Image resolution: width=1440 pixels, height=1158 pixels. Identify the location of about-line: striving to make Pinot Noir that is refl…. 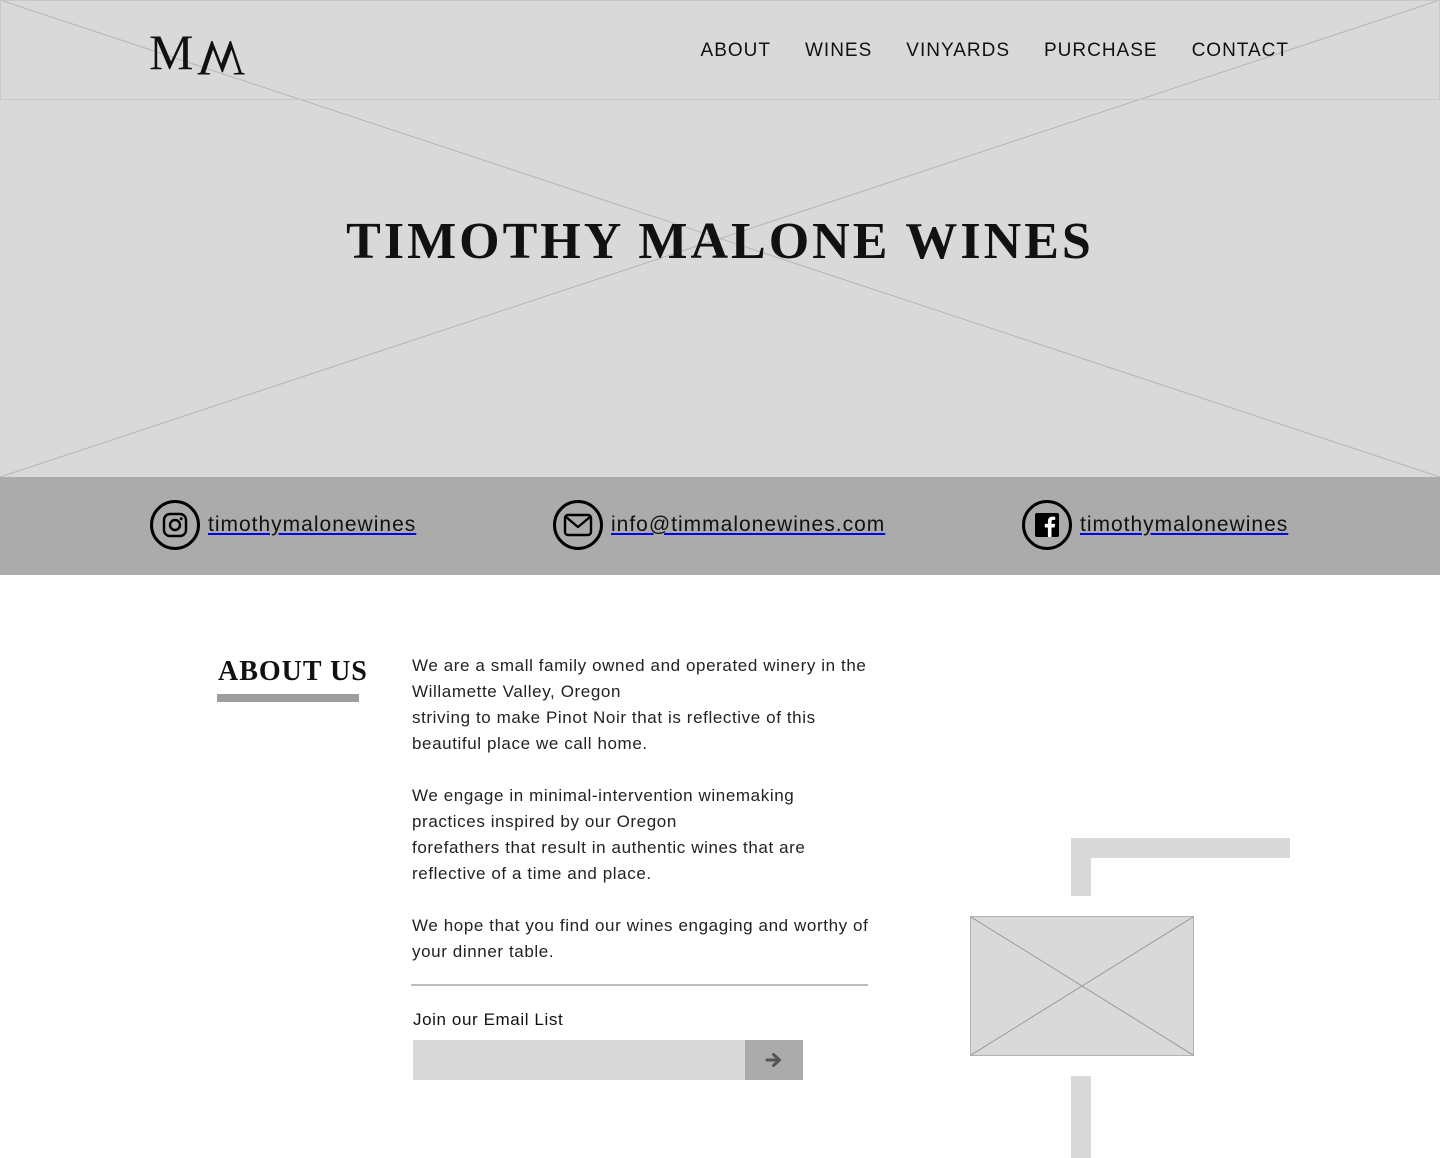
(614, 730).